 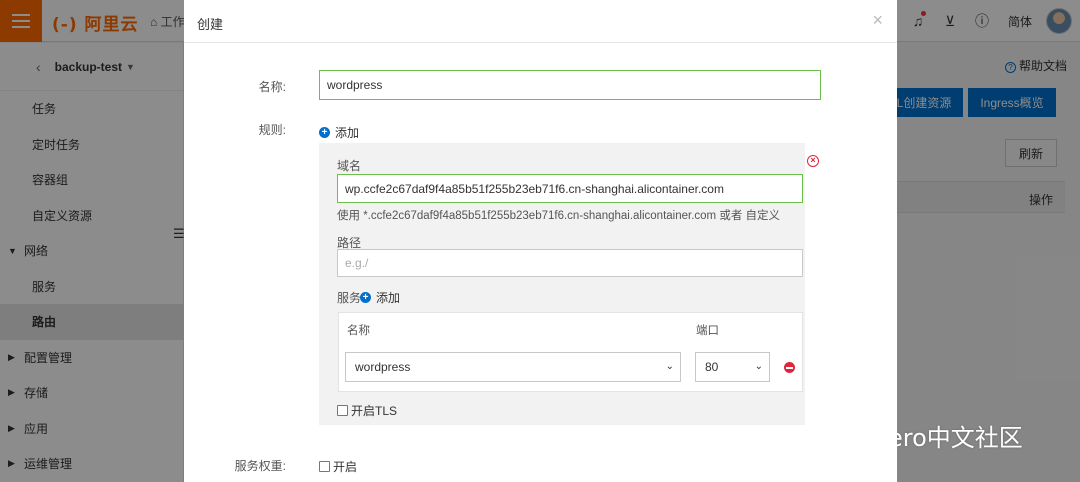 I want to click on remove-rule-icon: ×, so click(x=813, y=161).